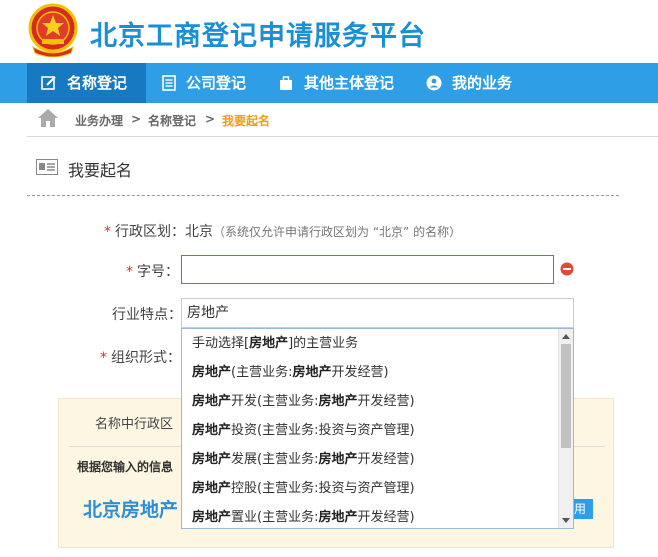  What do you see at coordinates (482, 83) in the screenshot?
I see `nav-label: 我的业务` at bounding box center [482, 83].